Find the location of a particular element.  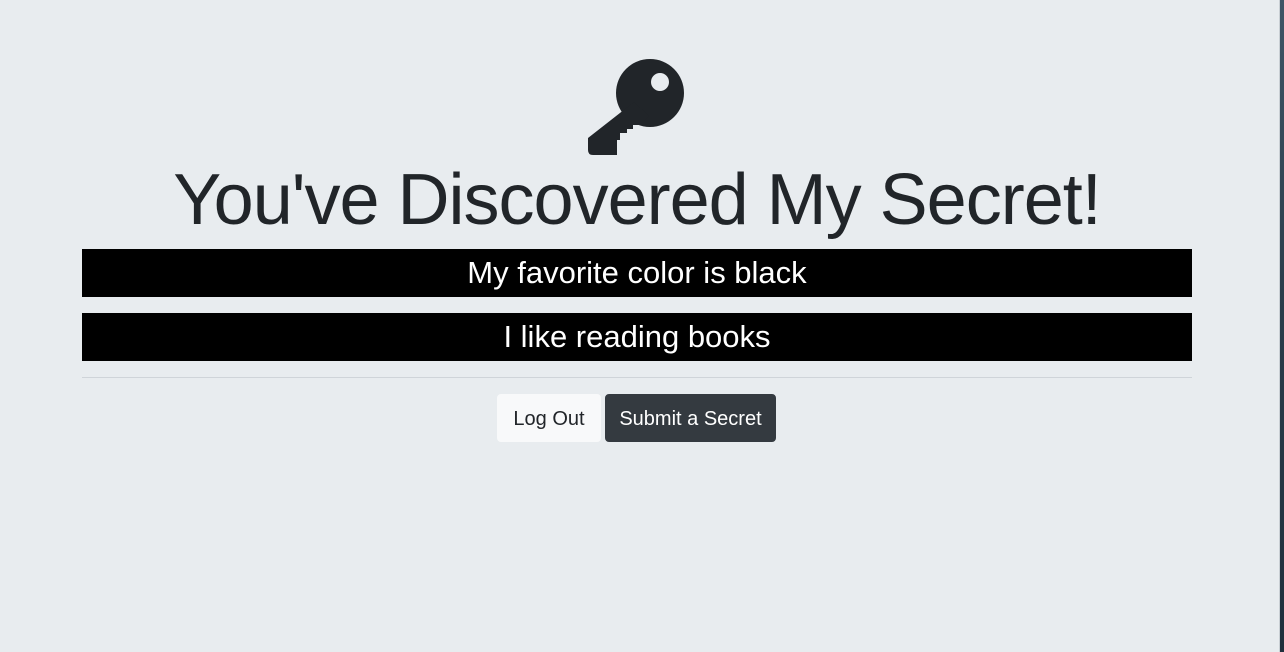

submit-secret-button: Submit a Secret is located at coordinates (690, 418).